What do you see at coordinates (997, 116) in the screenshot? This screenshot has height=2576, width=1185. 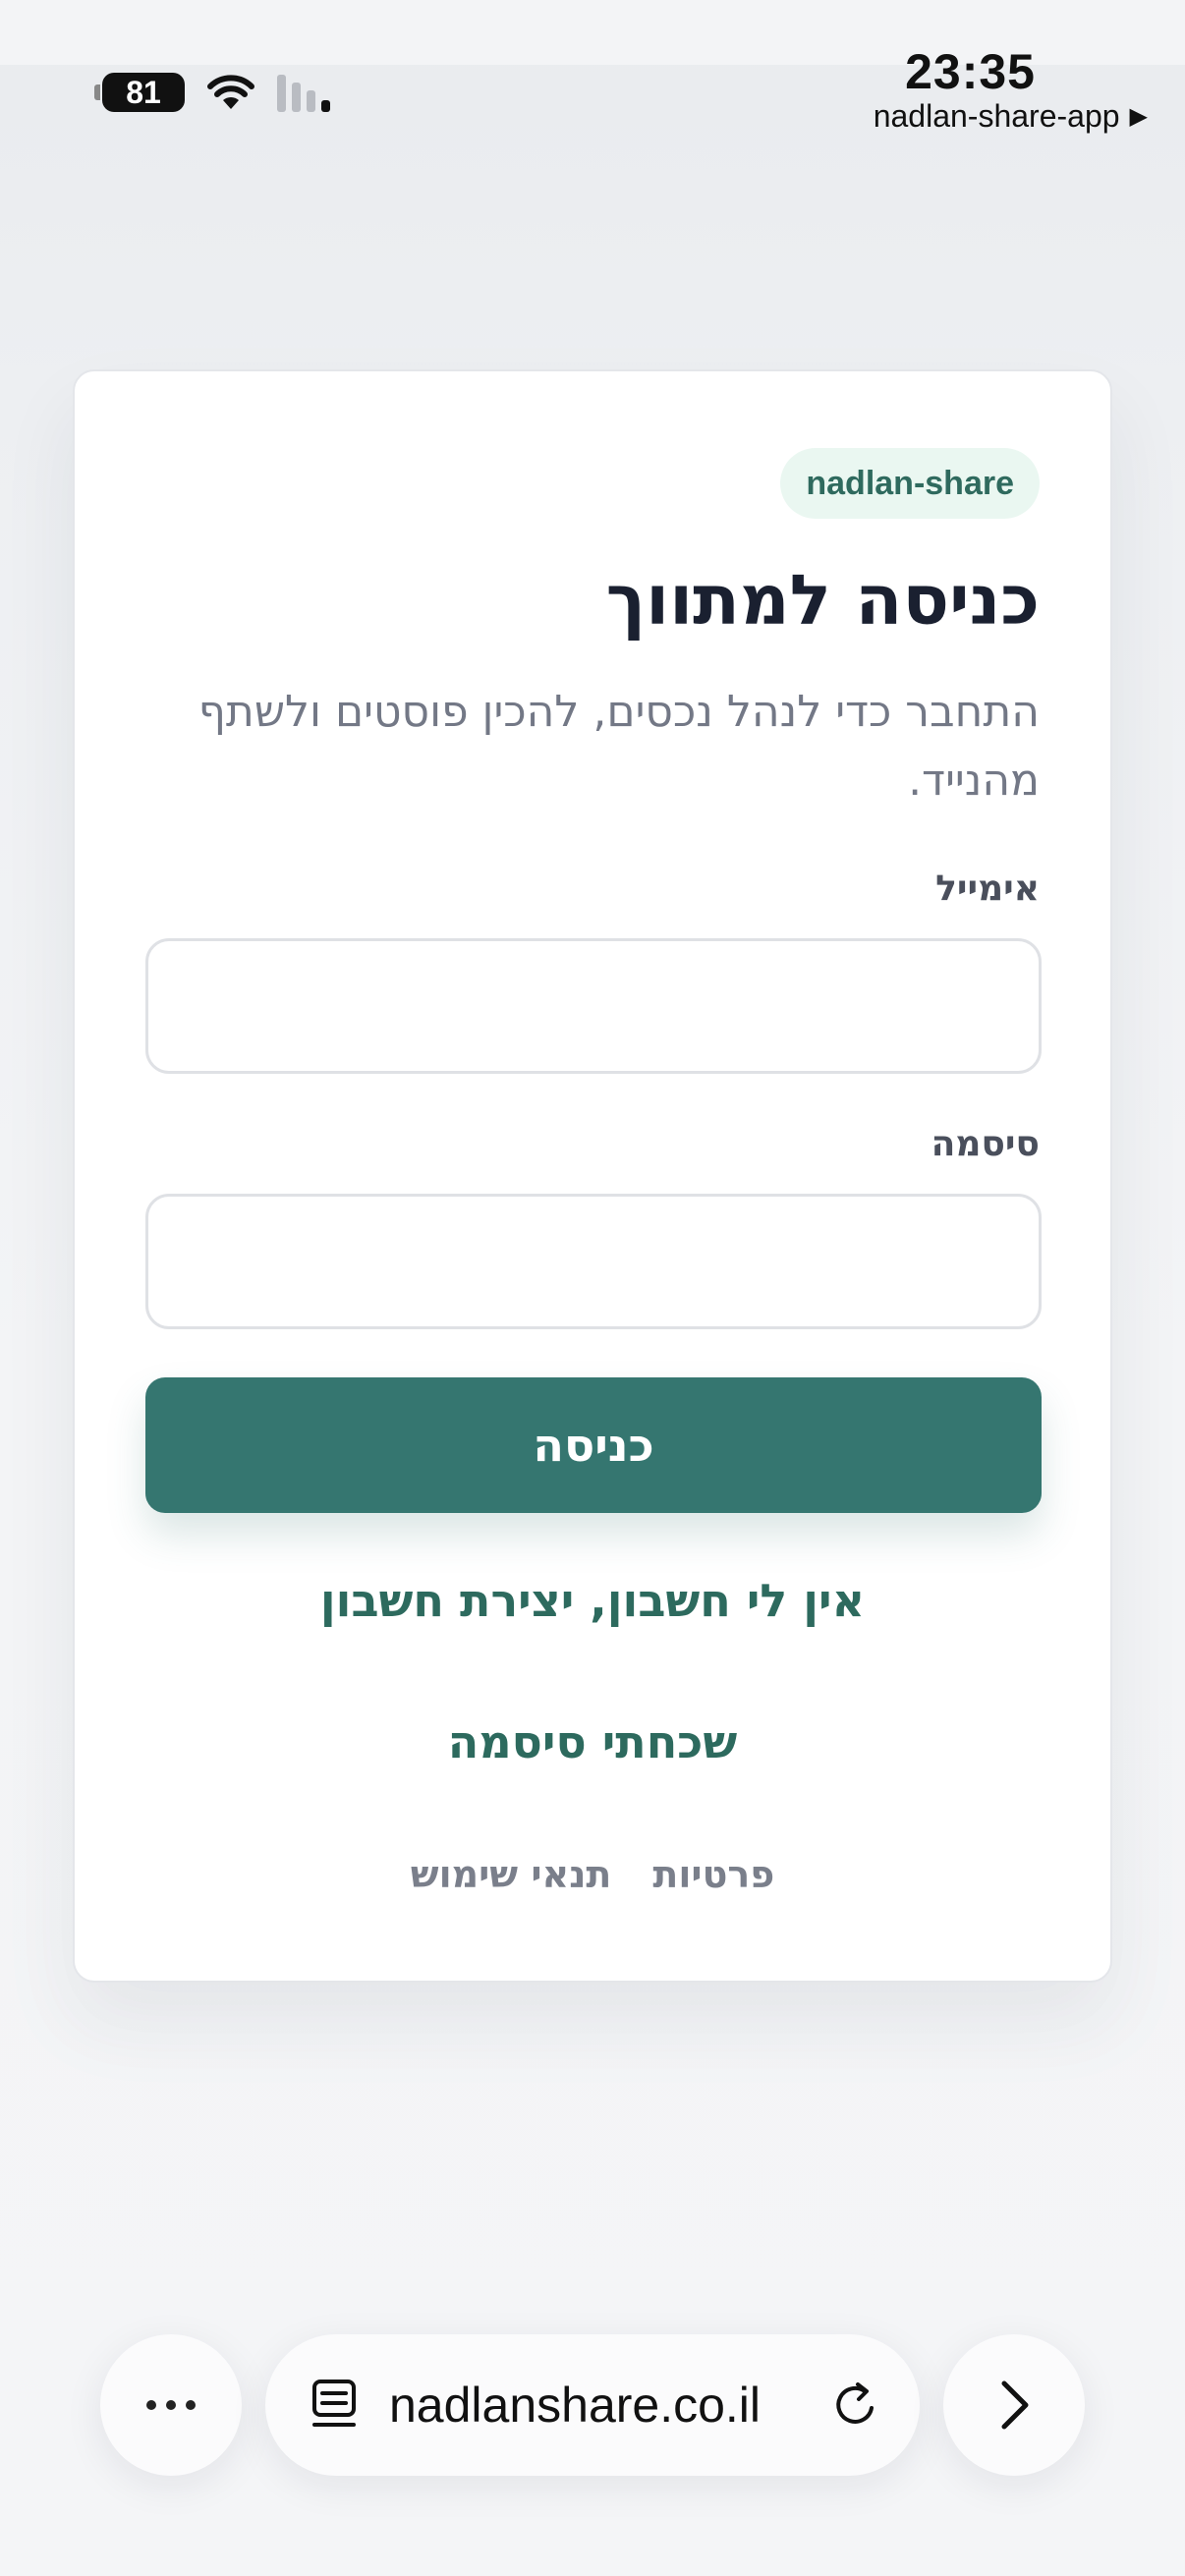 I see `status-app-name: nadlan-share-app` at bounding box center [997, 116].